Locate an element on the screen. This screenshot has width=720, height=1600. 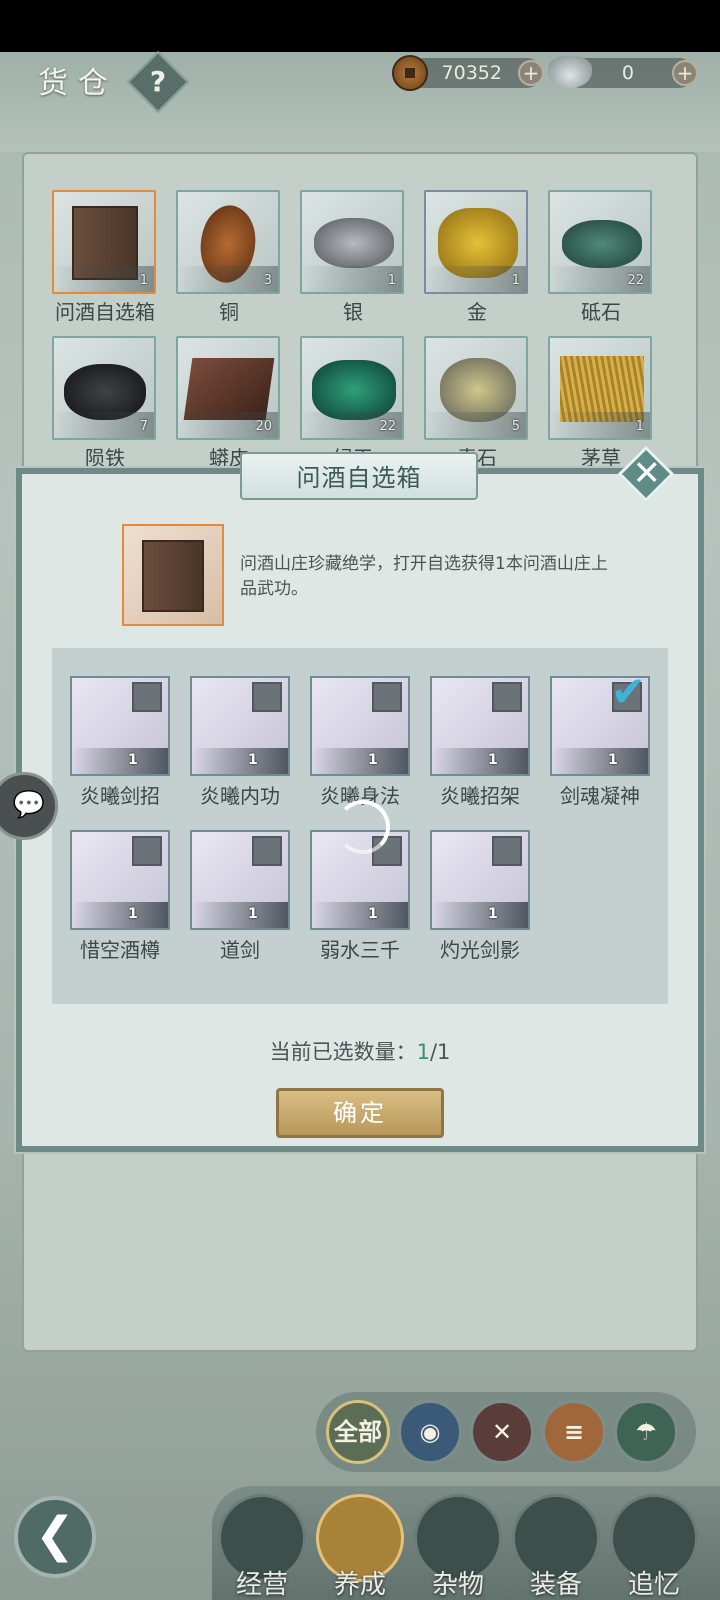
nav-label: 装备 is located at coordinates (555, 1585).